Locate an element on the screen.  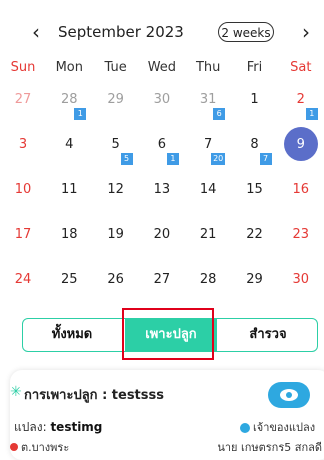
day-cell: 22 is located at coordinates (255, 245).